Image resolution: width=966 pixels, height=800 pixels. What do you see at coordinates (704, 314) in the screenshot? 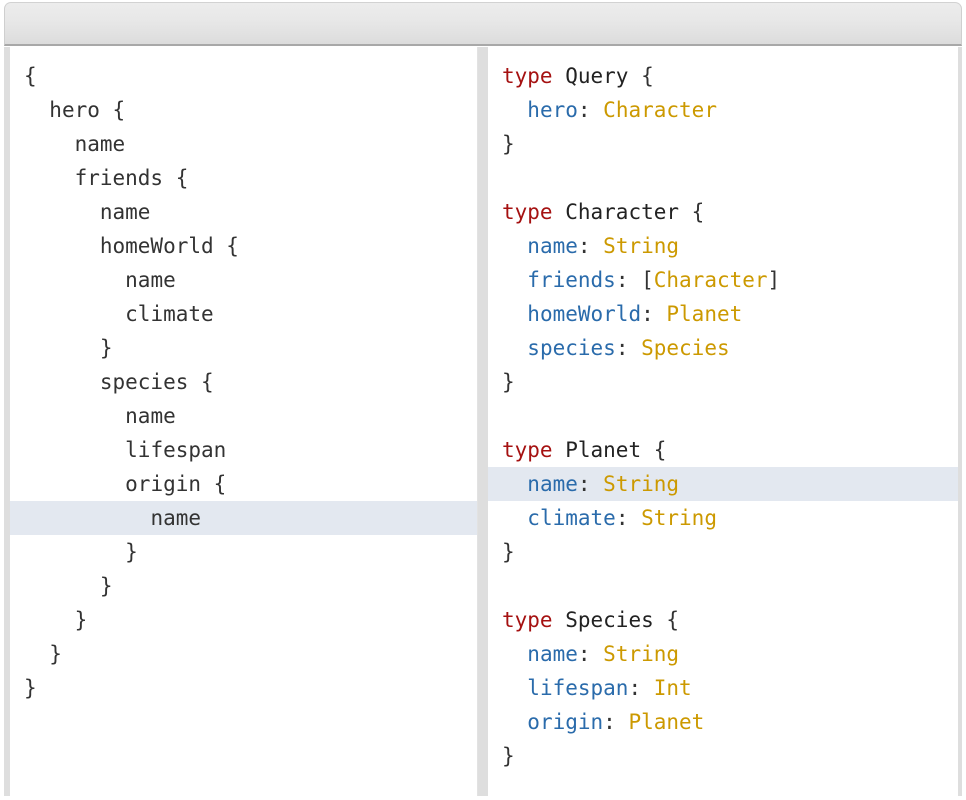
I see `token-val: Planet` at bounding box center [704, 314].